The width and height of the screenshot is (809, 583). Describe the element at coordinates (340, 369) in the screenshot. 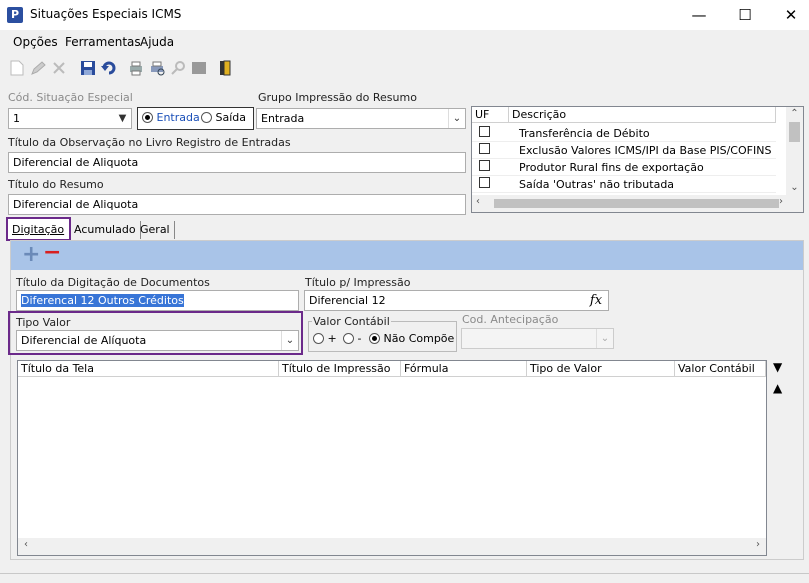

I see `col-titulo-impressao: Título de Impressão` at that location.